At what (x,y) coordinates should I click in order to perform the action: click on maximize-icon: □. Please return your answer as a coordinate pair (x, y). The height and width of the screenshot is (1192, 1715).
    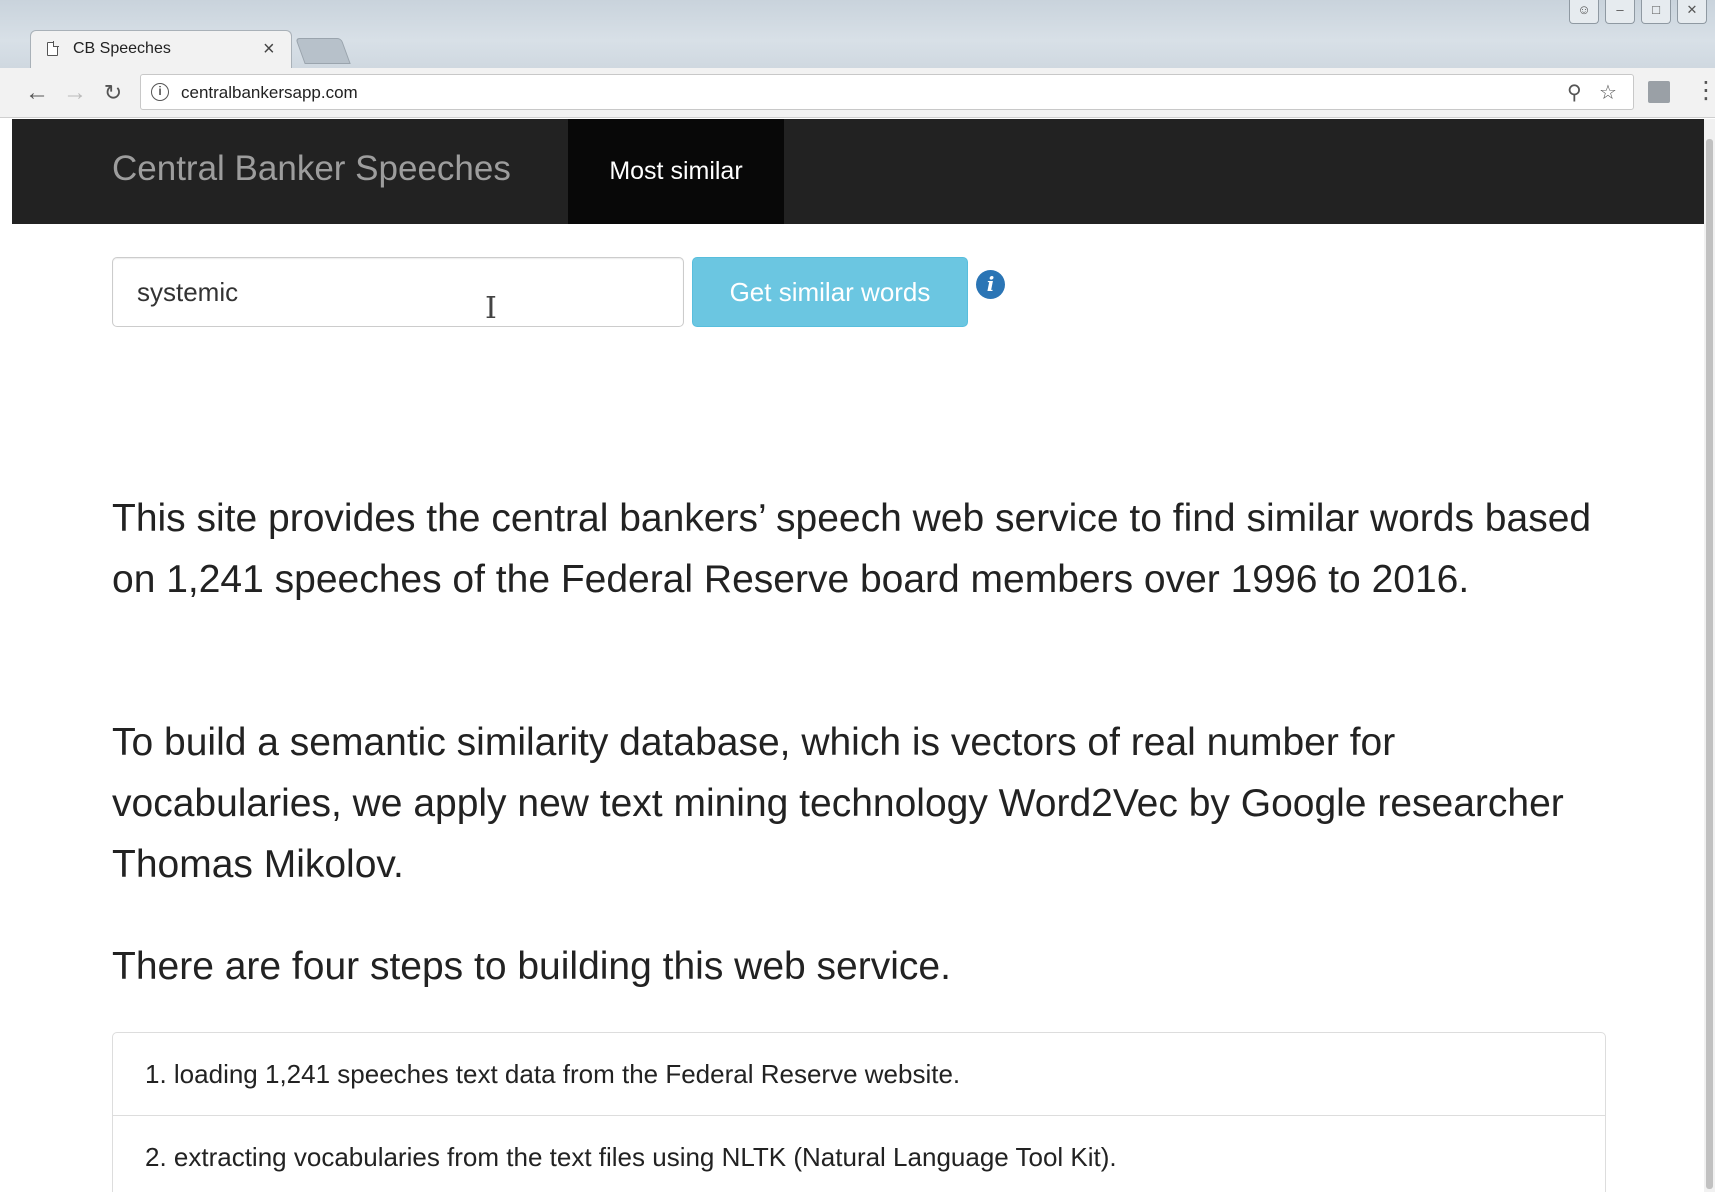
    Looking at the image, I should click on (1656, 12).